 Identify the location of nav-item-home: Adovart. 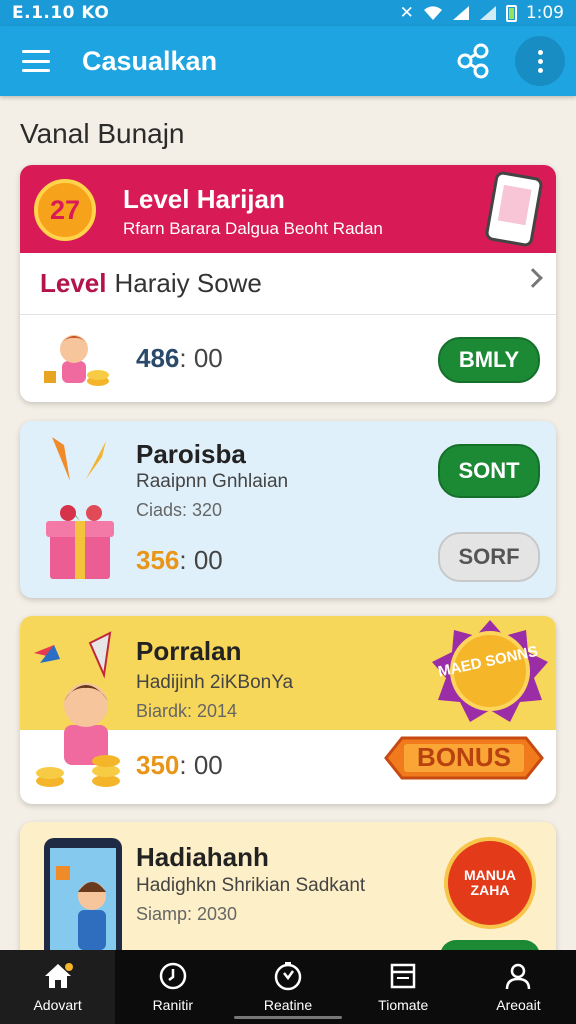
(58, 987).